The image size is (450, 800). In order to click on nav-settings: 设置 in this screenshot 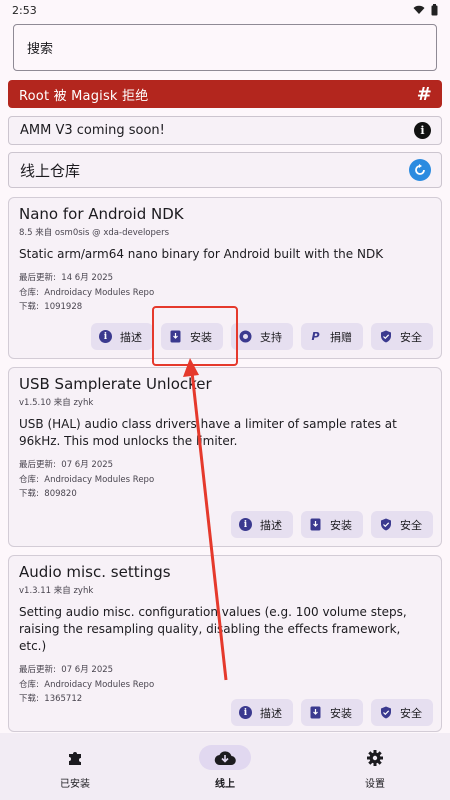, I will do `click(375, 766)`.